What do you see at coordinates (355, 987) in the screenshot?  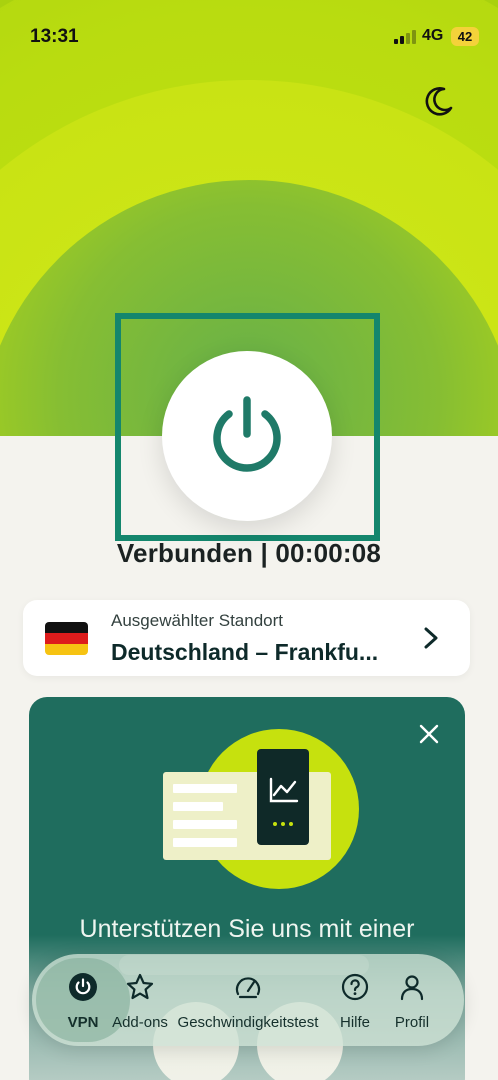 I see `help-circle-icon` at bounding box center [355, 987].